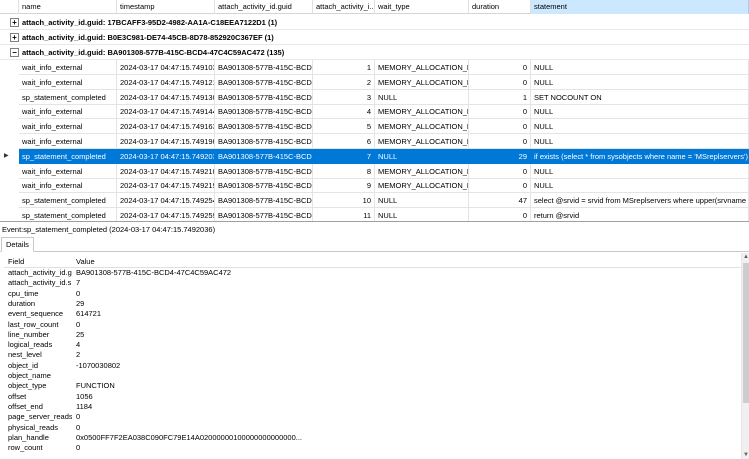 The height and width of the screenshot is (459, 749). What do you see at coordinates (372, 335) in the screenshot?
I see `detail-row: line_number 25` at bounding box center [372, 335].